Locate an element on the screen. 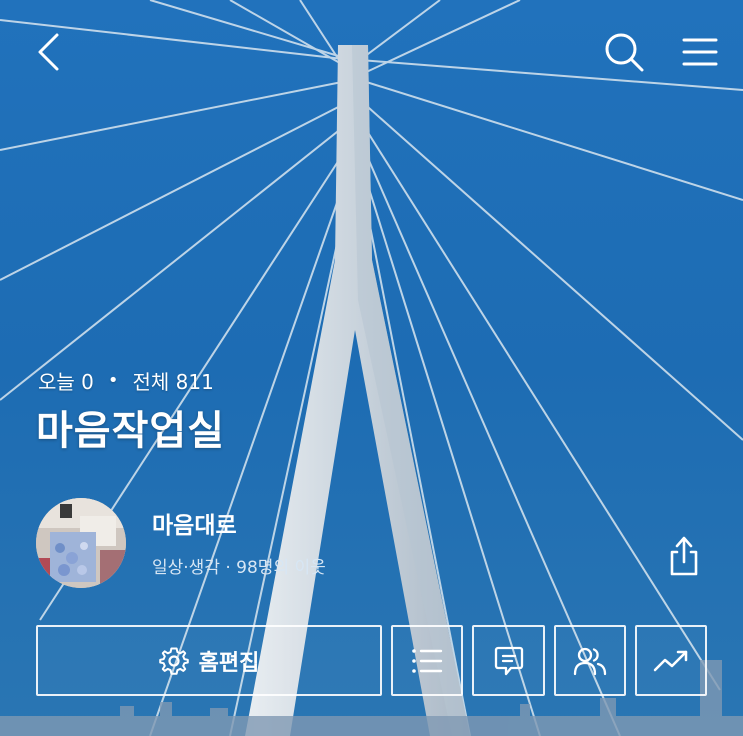 The image size is (743, 736). profile-meta: 일상·생각 · 98명의 이웃 is located at coordinates (239, 568).